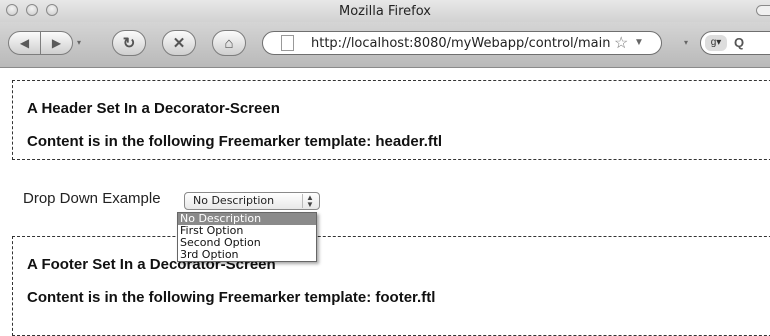  Describe the element at coordinates (234, 200) in the screenshot. I see `dropdown-selected-value: No Description` at that location.